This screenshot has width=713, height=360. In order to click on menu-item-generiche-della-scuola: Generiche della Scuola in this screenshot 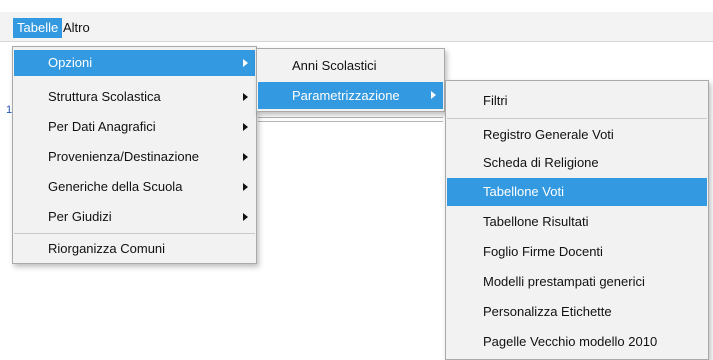, I will do `click(134, 187)`.